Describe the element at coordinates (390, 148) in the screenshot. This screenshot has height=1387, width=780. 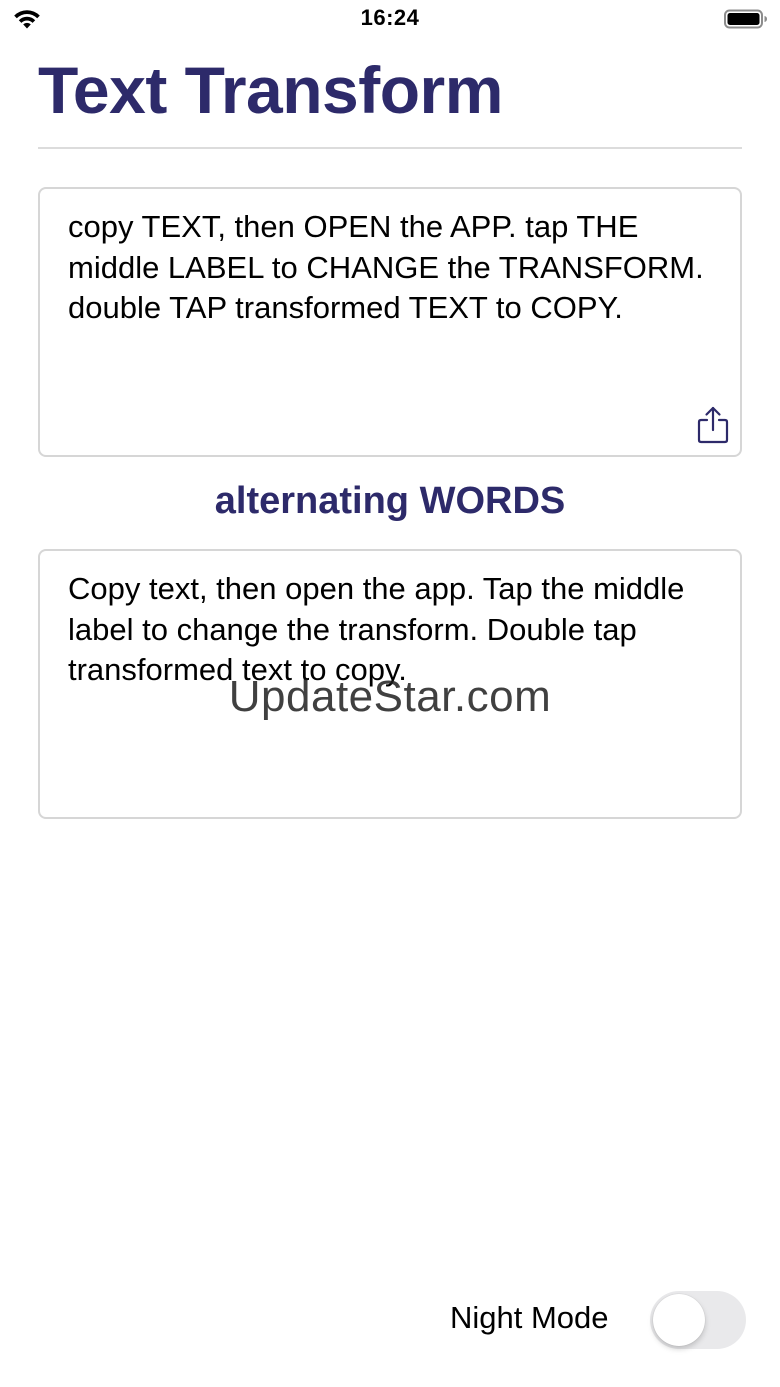
I see `title-divider` at that location.